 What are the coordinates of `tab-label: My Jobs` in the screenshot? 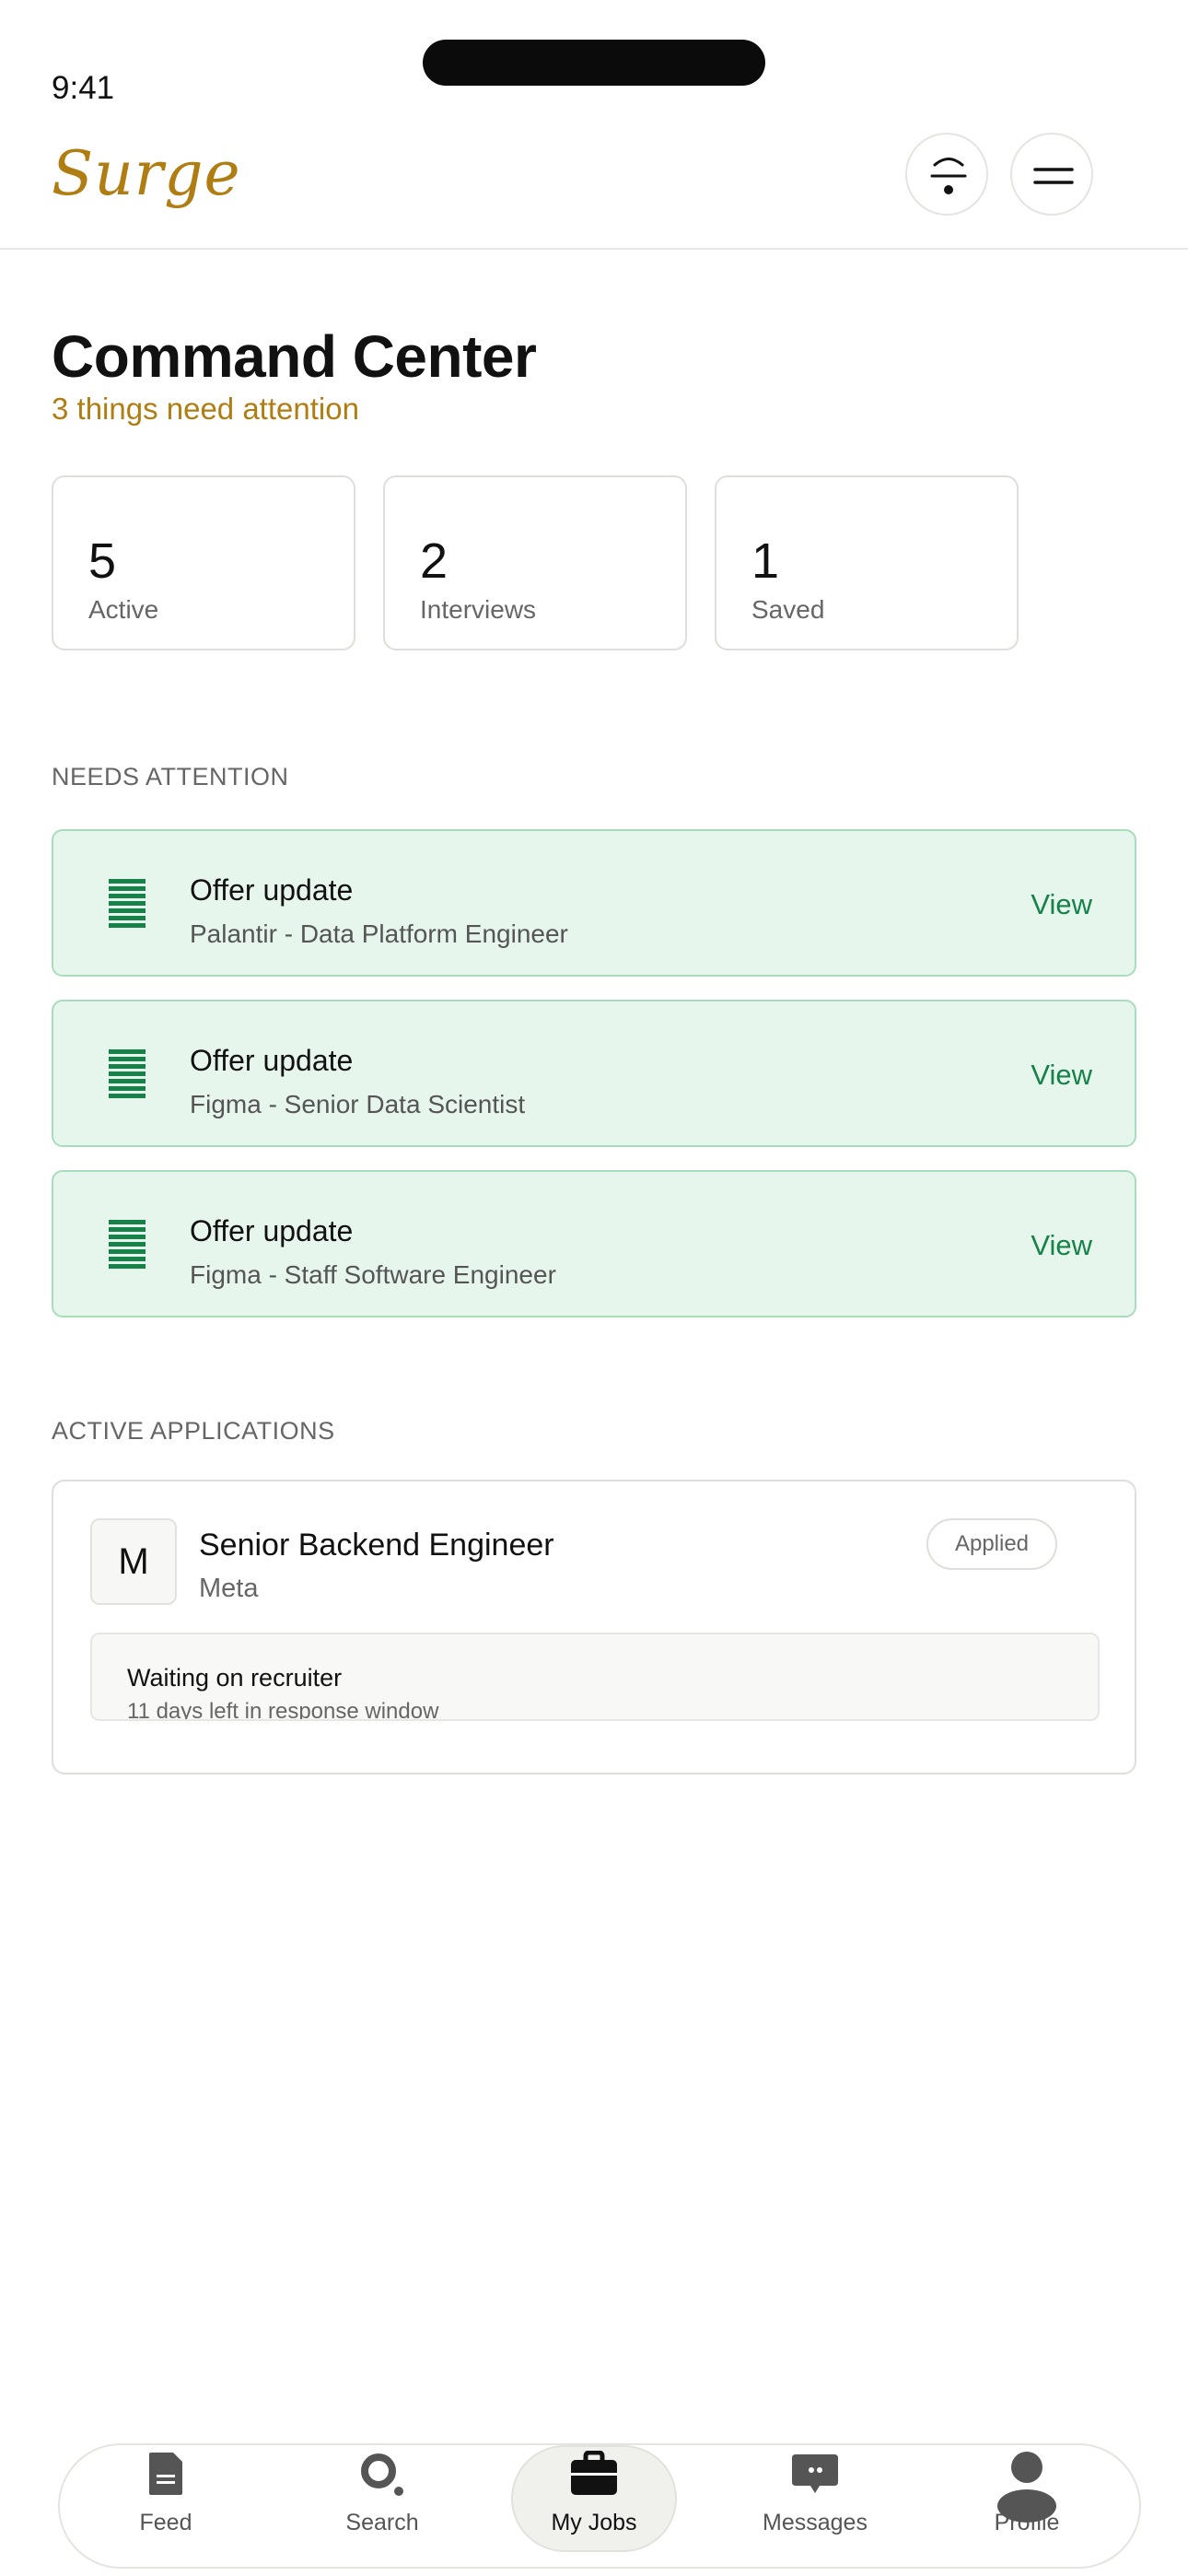 It's located at (594, 2522).